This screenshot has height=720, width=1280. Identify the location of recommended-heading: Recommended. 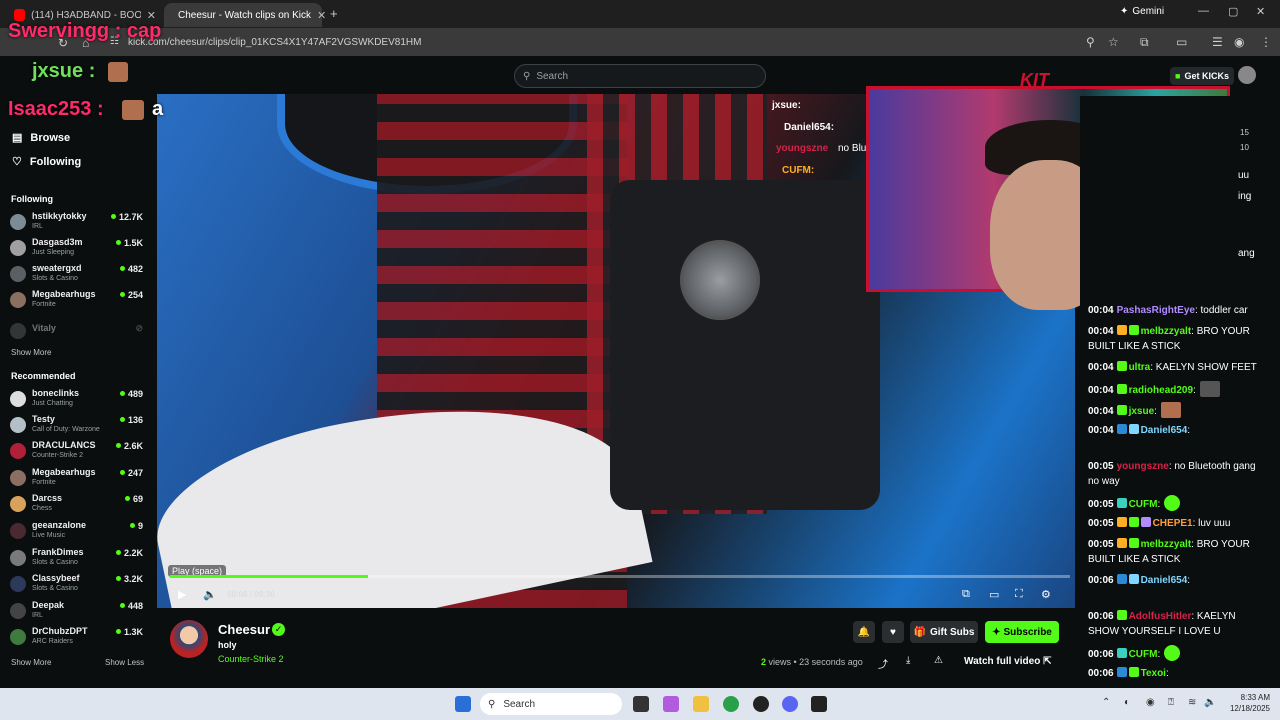
(43, 376).